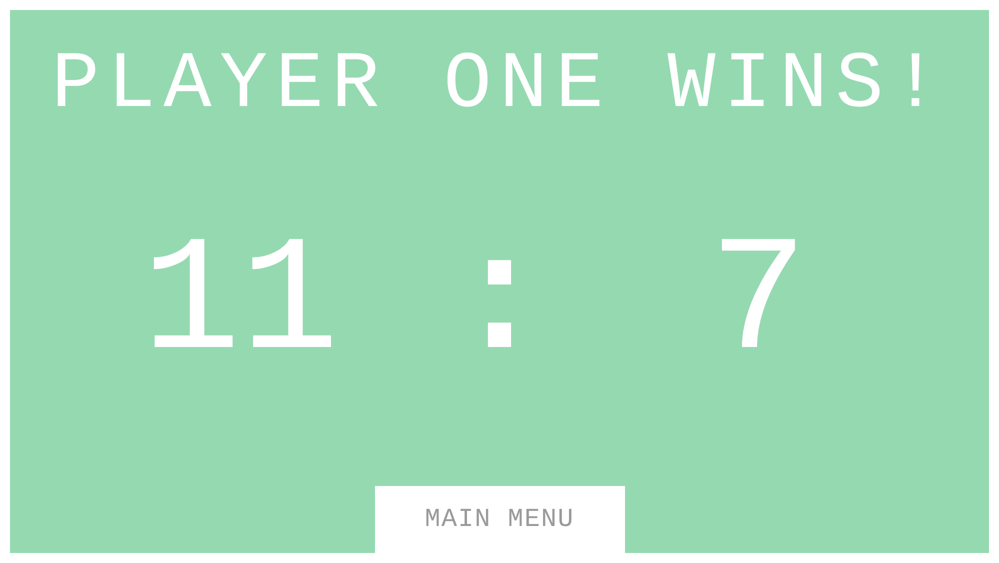 The width and height of the screenshot is (999, 563). What do you see at coordinates (758, 304) in the screenshot?
I see `player-two-score: 7` at bounding box center [758, 304].